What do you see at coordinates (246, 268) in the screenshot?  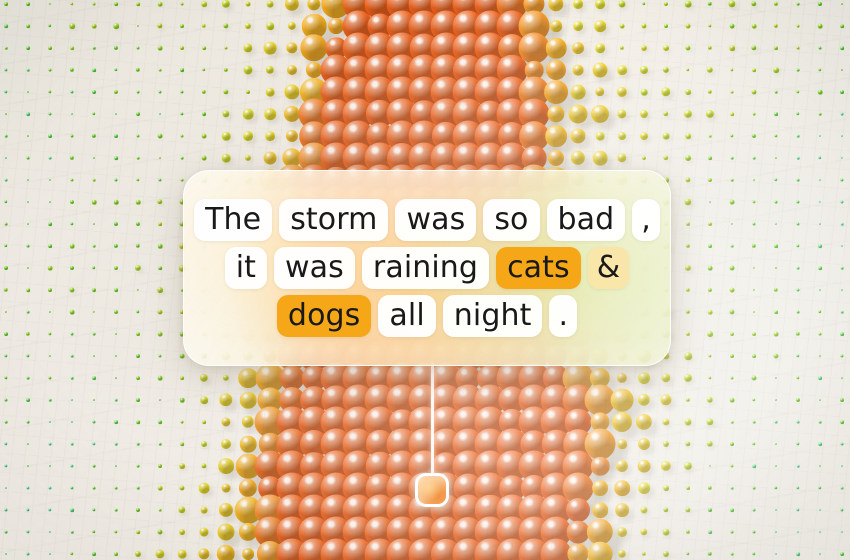 I see `token-chip: it` at bounding box center [246, 268].